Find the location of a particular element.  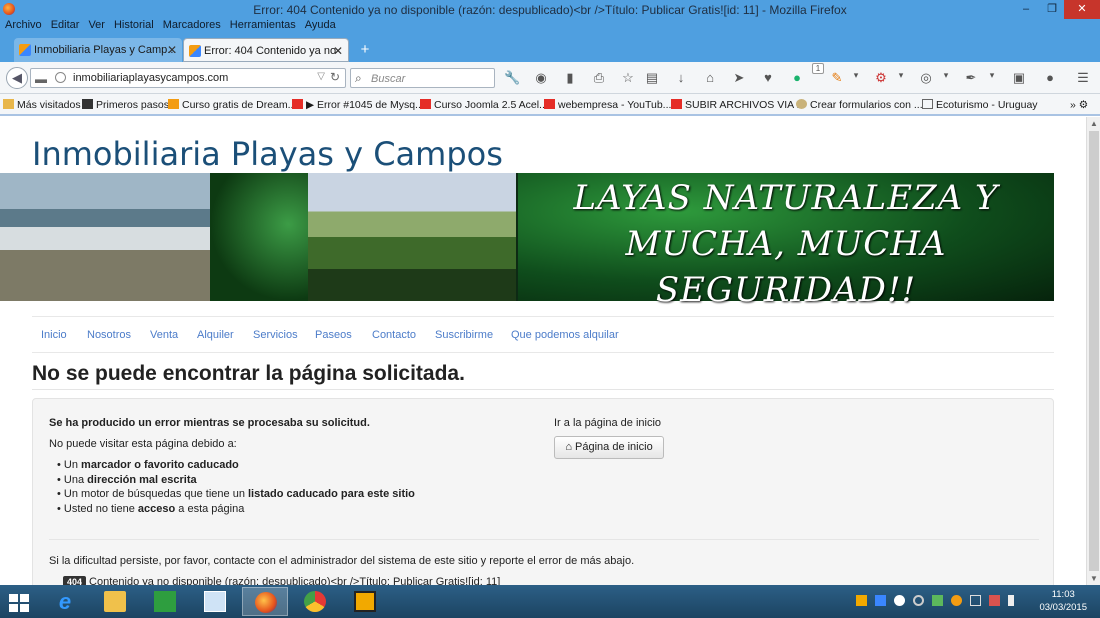

nav-servicios: Servicios is located at coordinates (275, 335).